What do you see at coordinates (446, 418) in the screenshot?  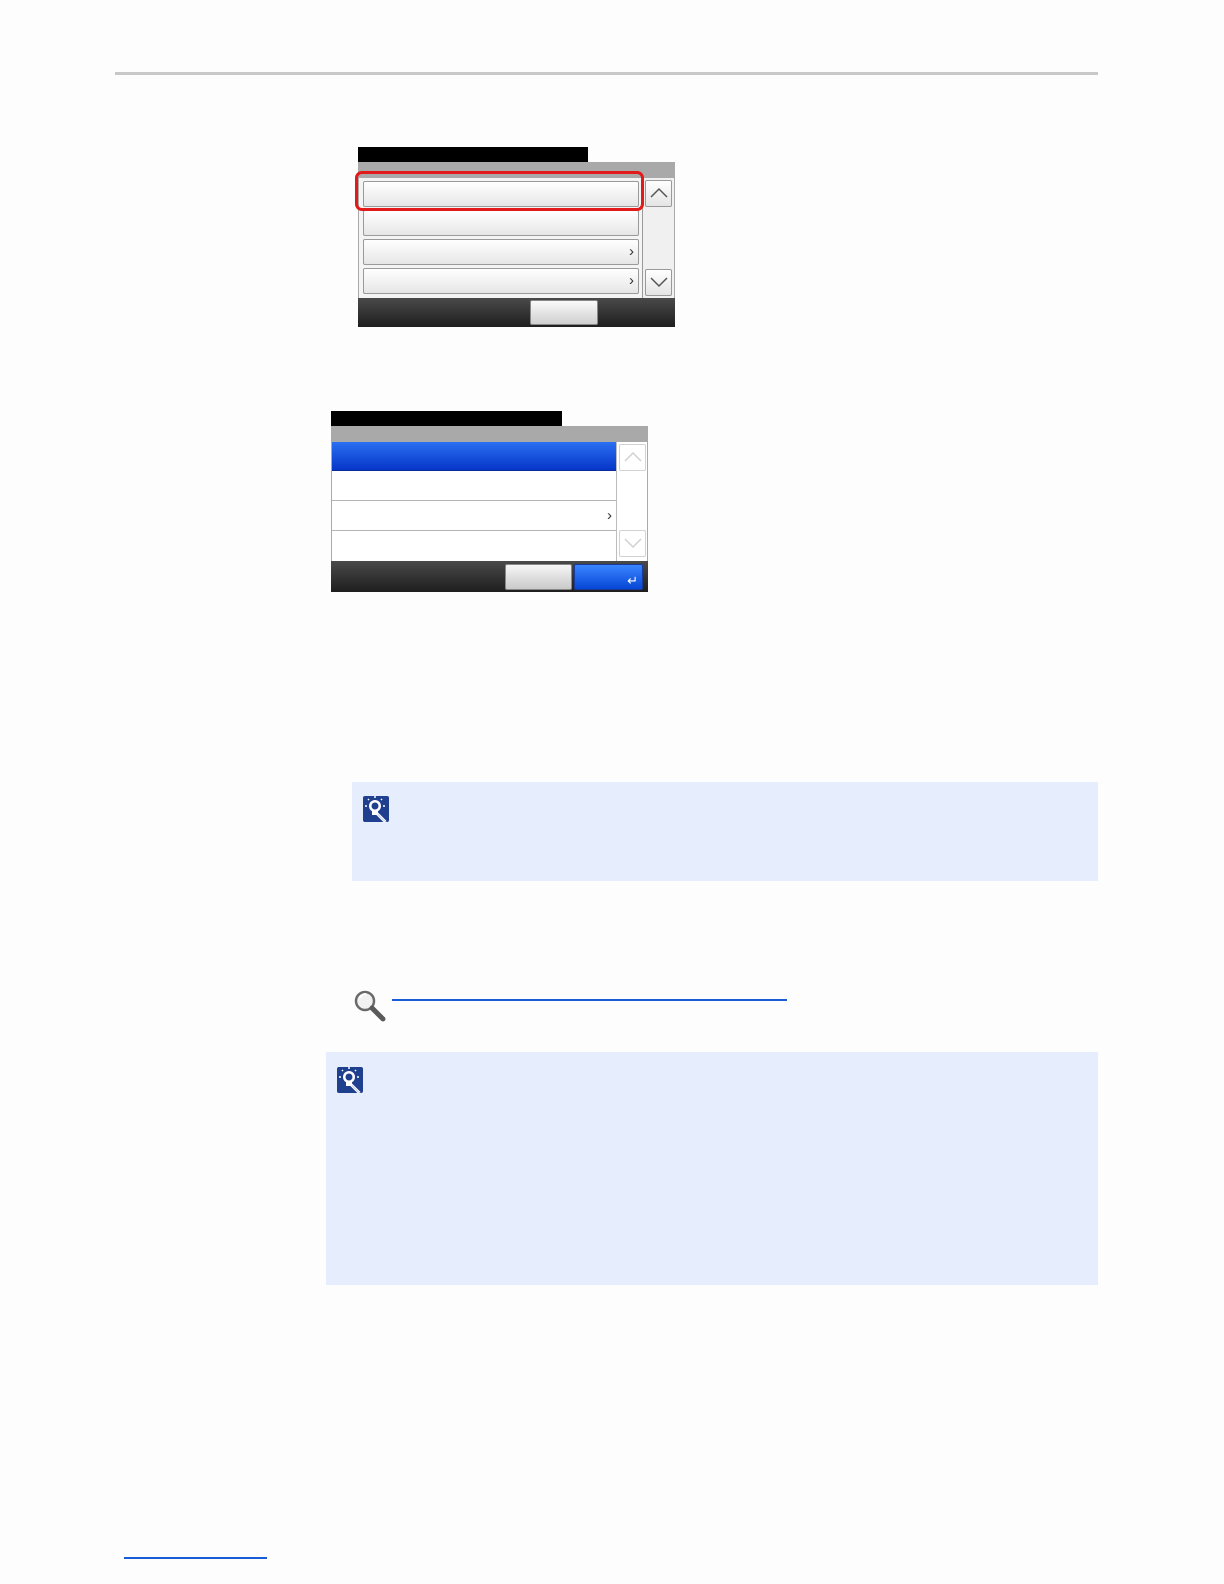 I see `panel2-title-bar` at bounding box center [446, 418].